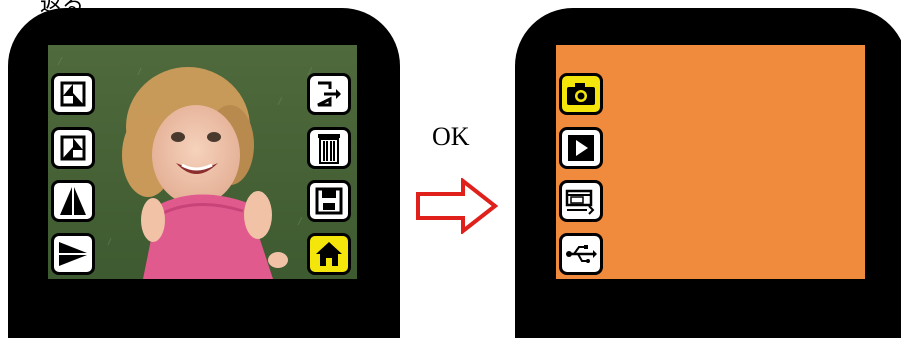  I want to click on trash-icon, so click(329, 149).